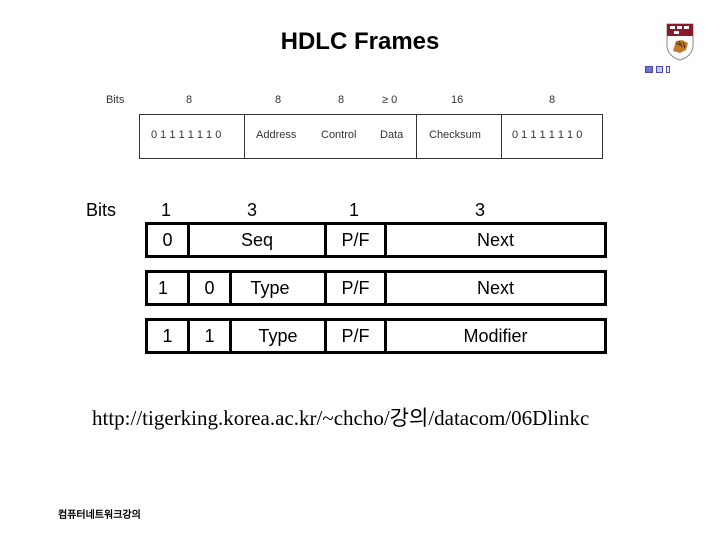 The width and height of the screenshot is (720, 540). What do you see at coordinates (495, 336) in the screenshot?
I see `cell: Modifier` at bounding box center [495, 336].